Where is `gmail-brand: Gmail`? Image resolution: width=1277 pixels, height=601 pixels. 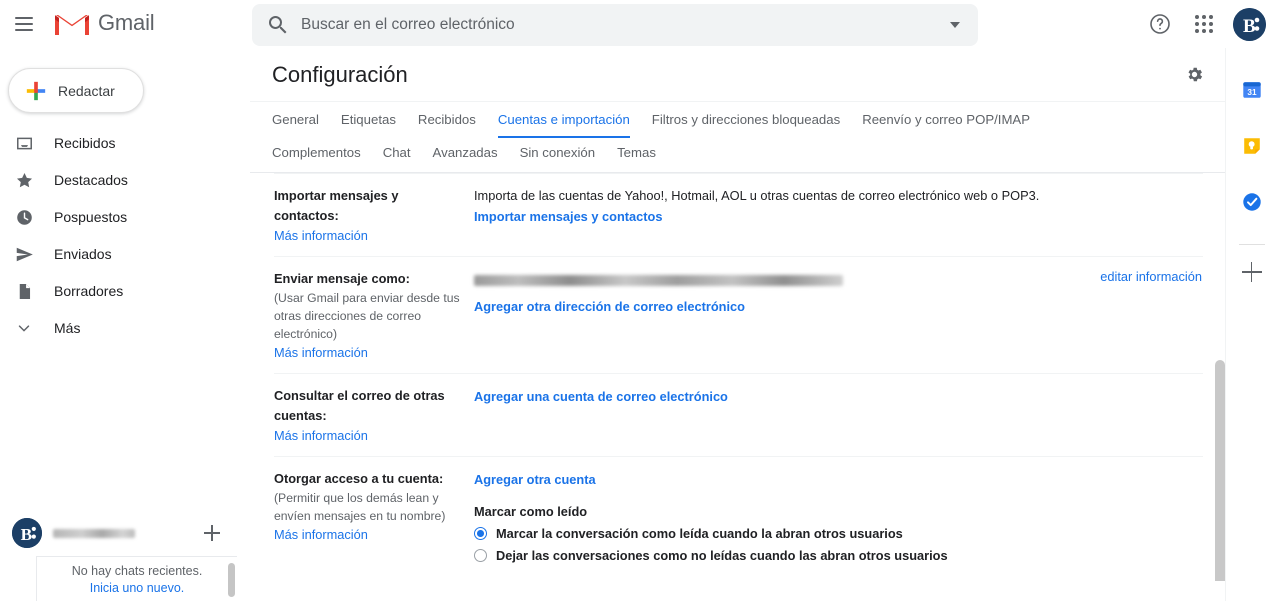
gmail-brand: Gmail is located at coordinates (103, 24).